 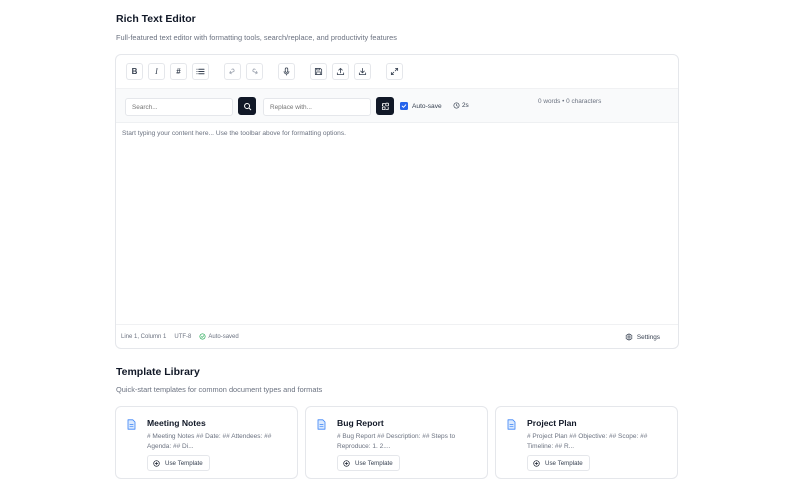 I want to click on voice-button, so click(x=286, y=71).